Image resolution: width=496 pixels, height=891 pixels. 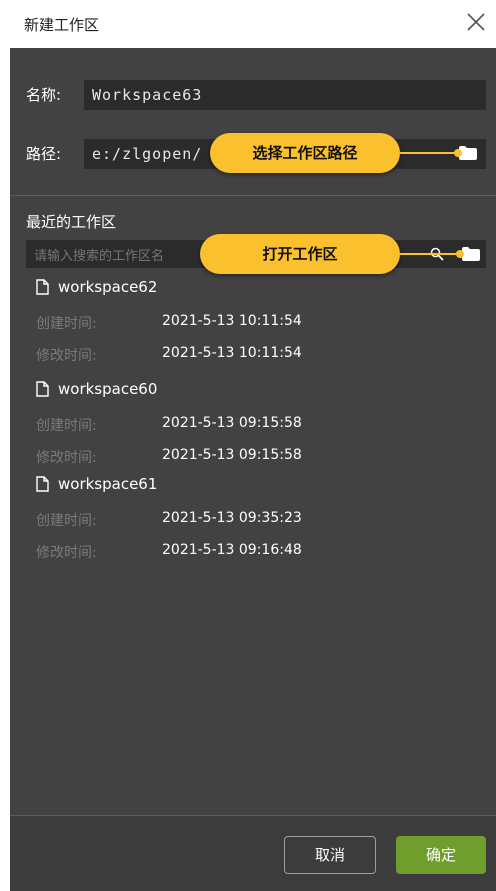 I want to click on section-divider, so click(x=253, y=195).